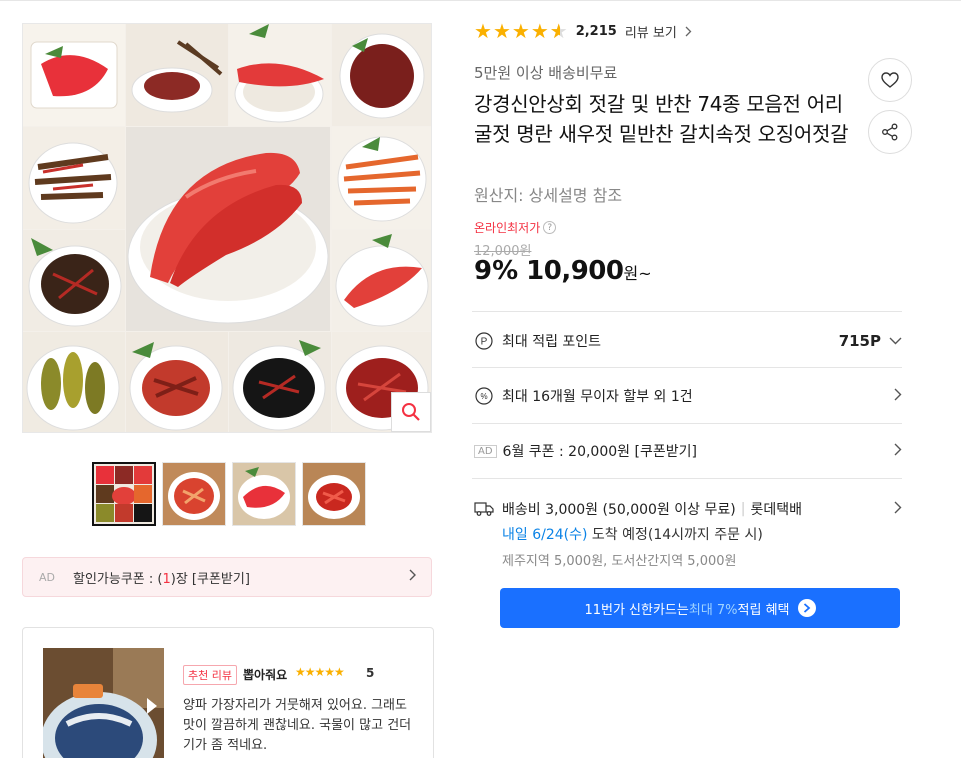  I want to click on review-count: 2,215, so click(596, 31).